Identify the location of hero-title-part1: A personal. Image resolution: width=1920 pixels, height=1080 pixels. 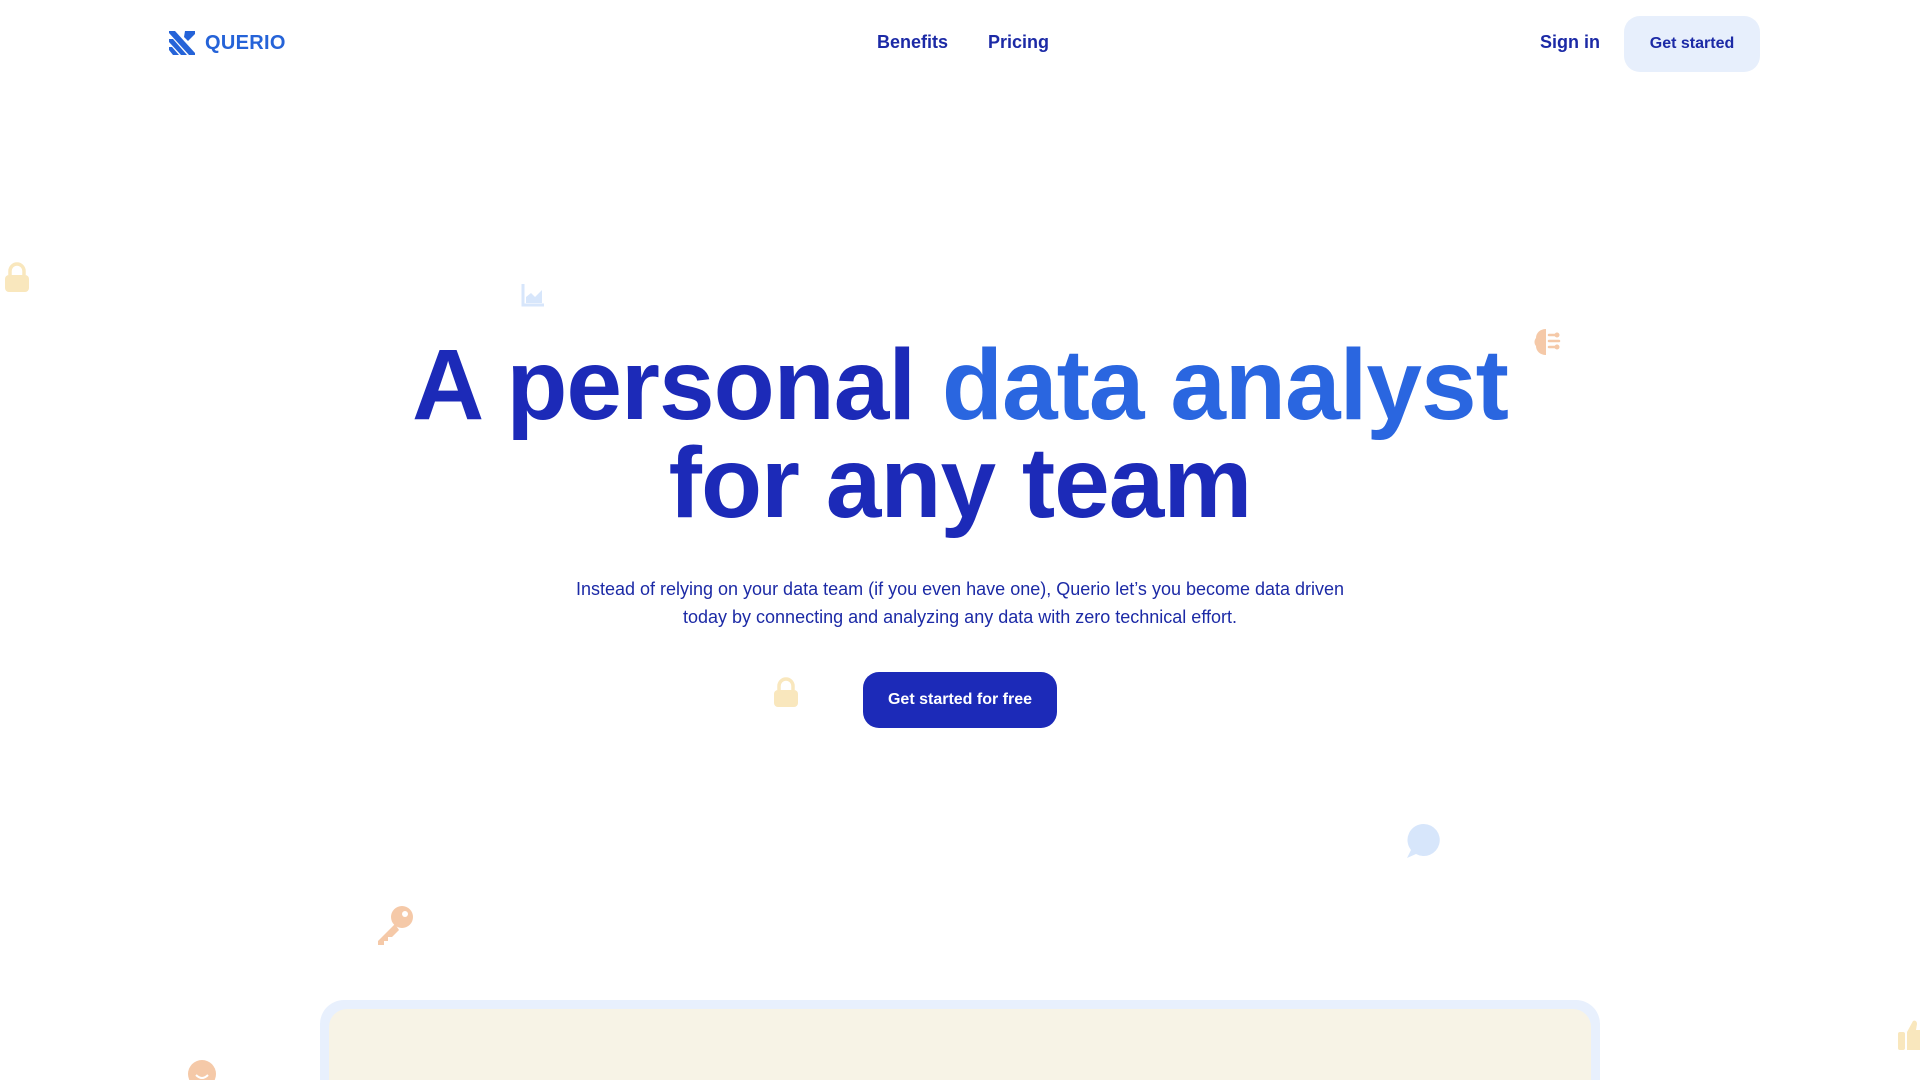
(677, 385).